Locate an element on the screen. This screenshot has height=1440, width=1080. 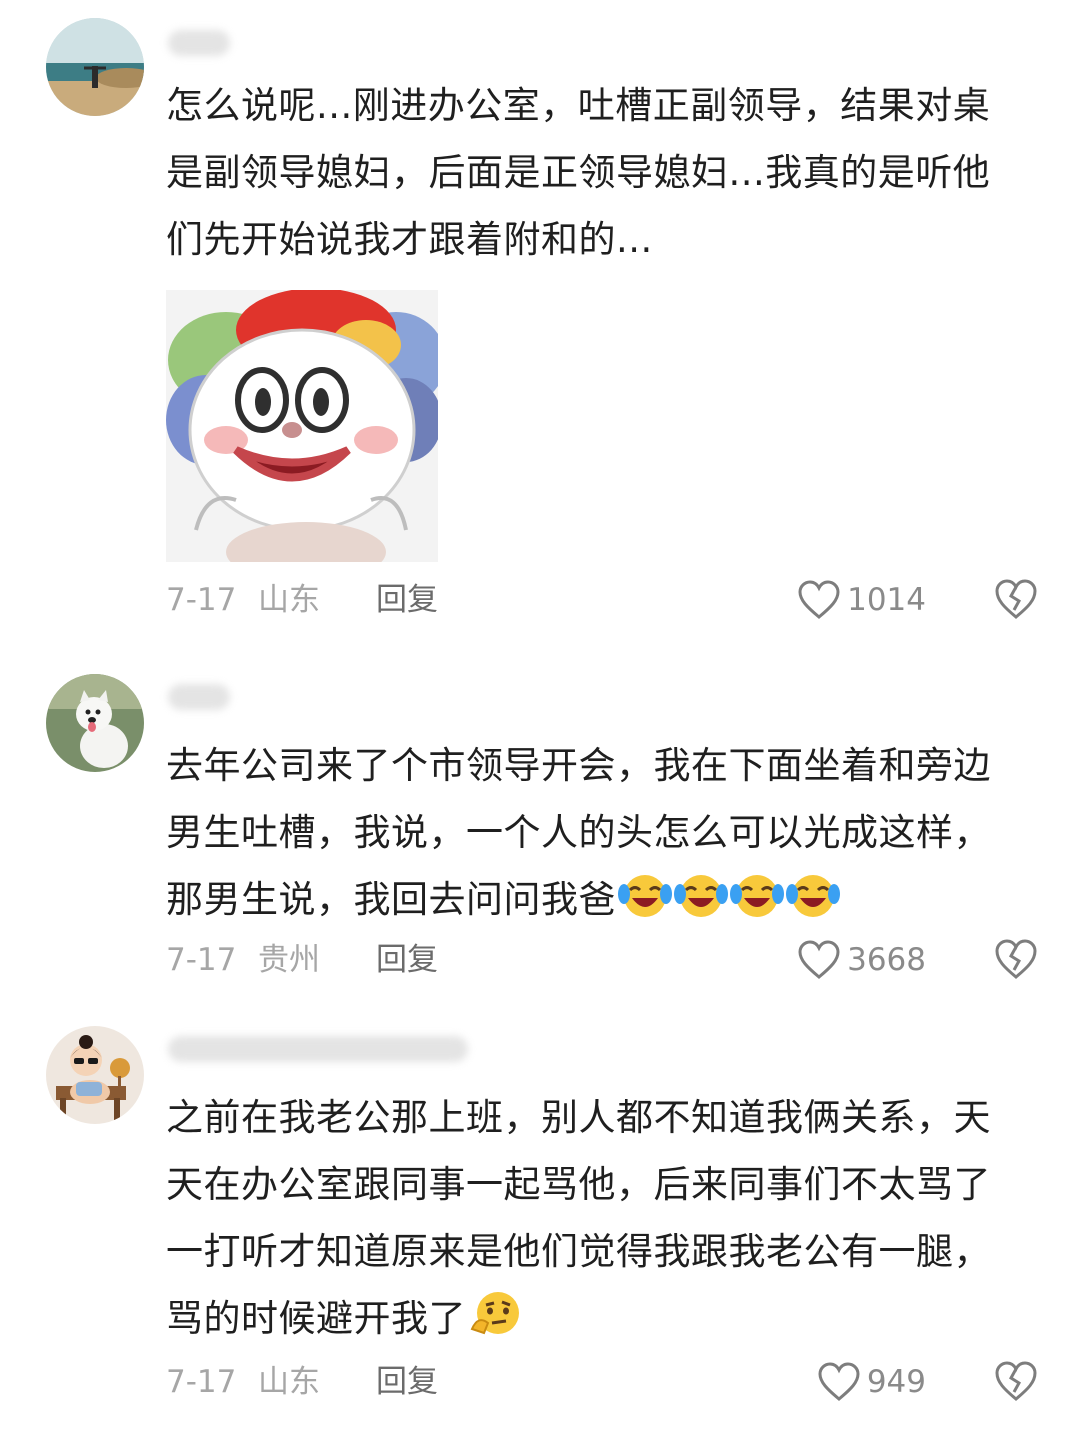
comment-location: 贵州 is located at coordinates (289, 960).